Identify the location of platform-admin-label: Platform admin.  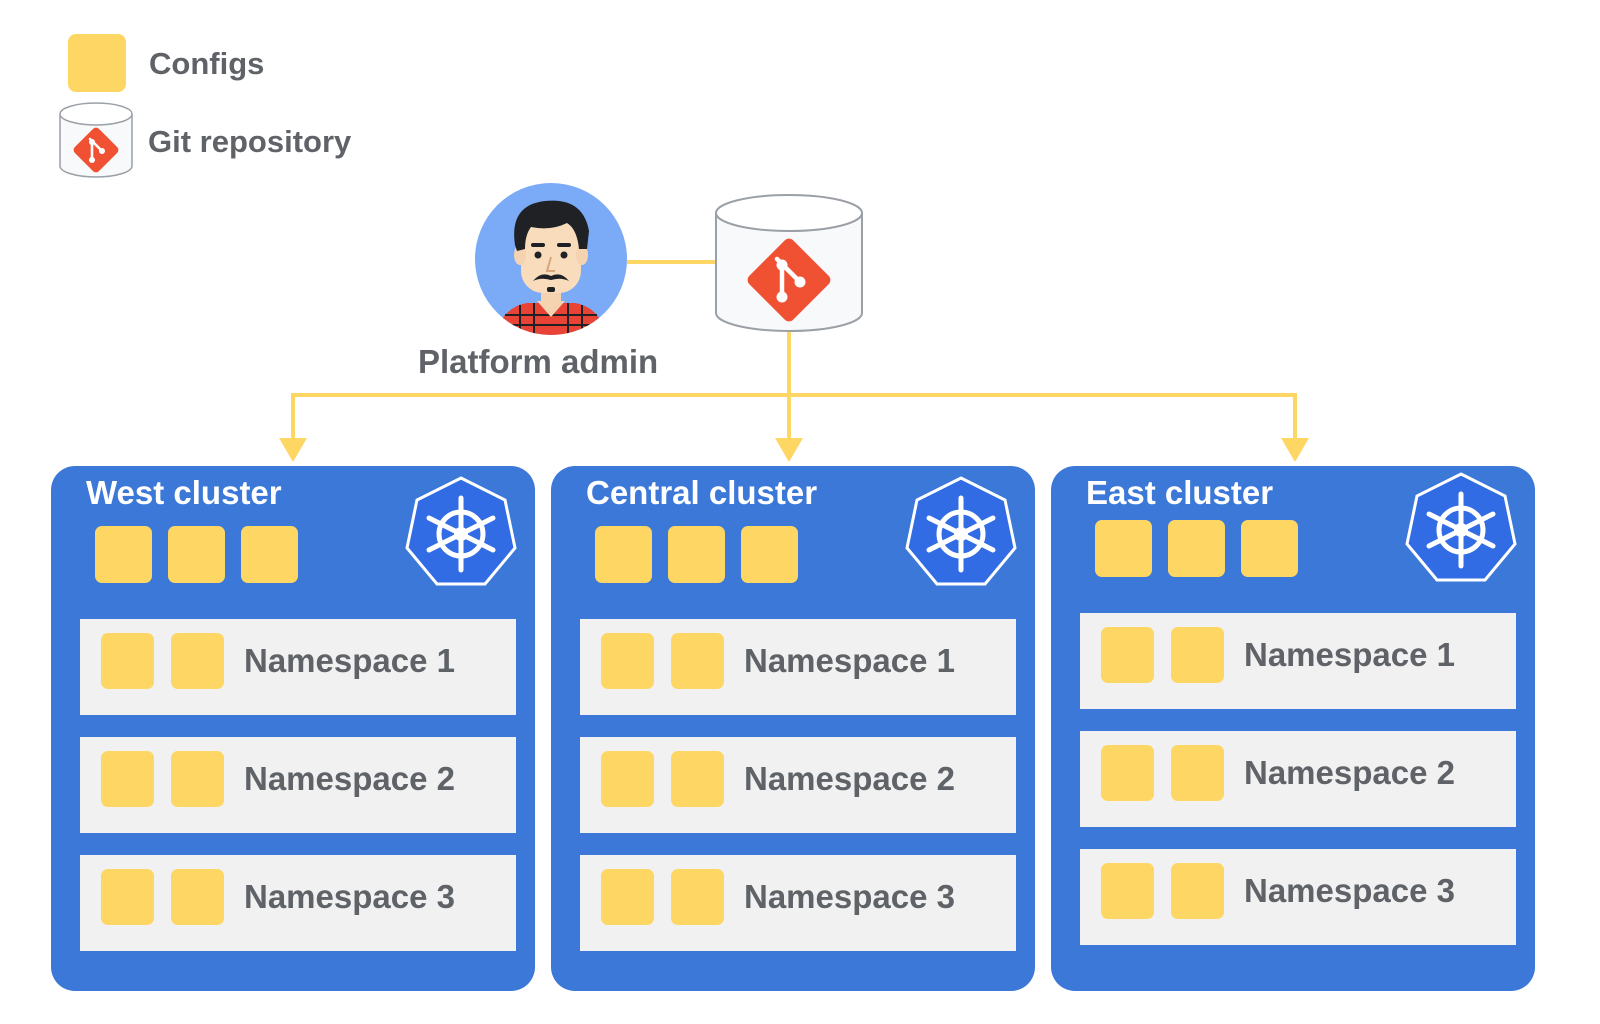
(538, 361).